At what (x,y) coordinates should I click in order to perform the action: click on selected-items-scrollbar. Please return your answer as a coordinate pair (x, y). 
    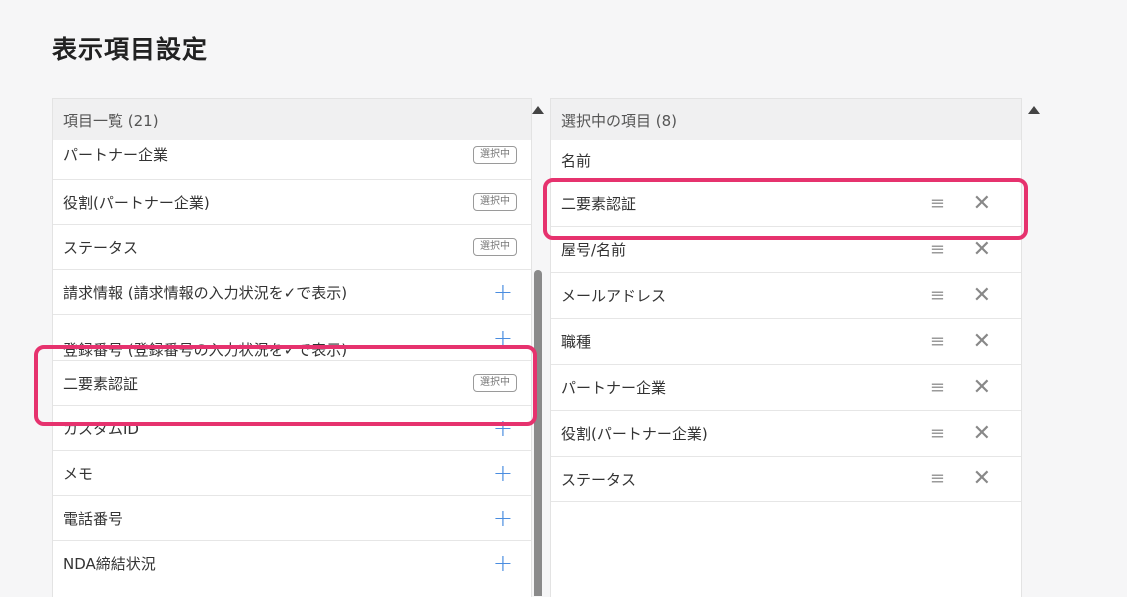
    Looking at the image, I should click on (1034, 347).